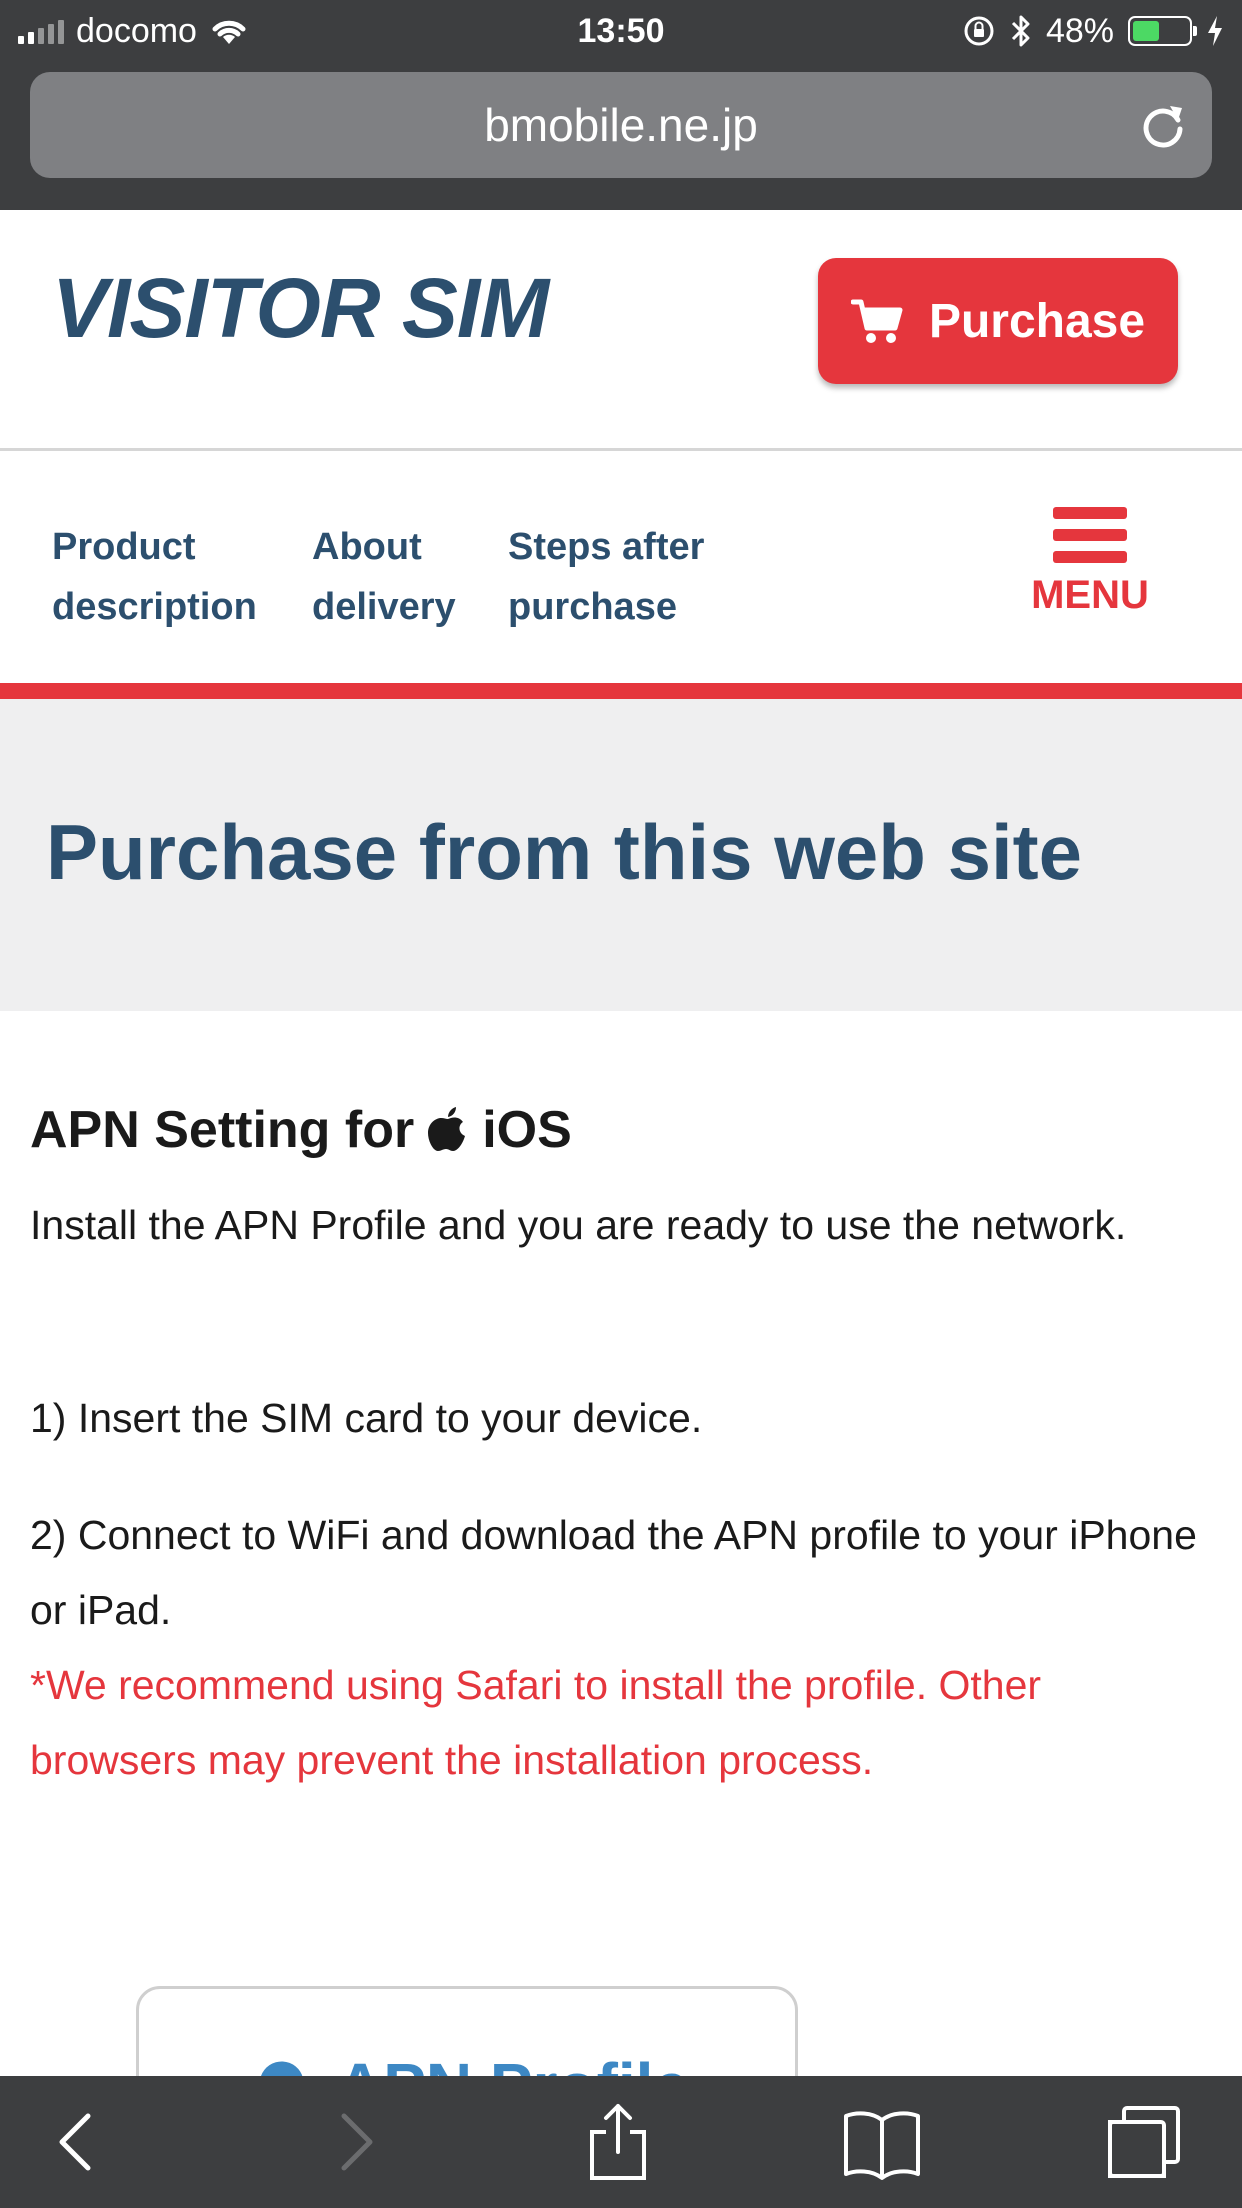 The height and width of the screenshot is (2208, 1242). What do you see at coordinates (882, 2142) in the screenshot?
I see `bookmarks-icon` at bounding box center [882, 2142].